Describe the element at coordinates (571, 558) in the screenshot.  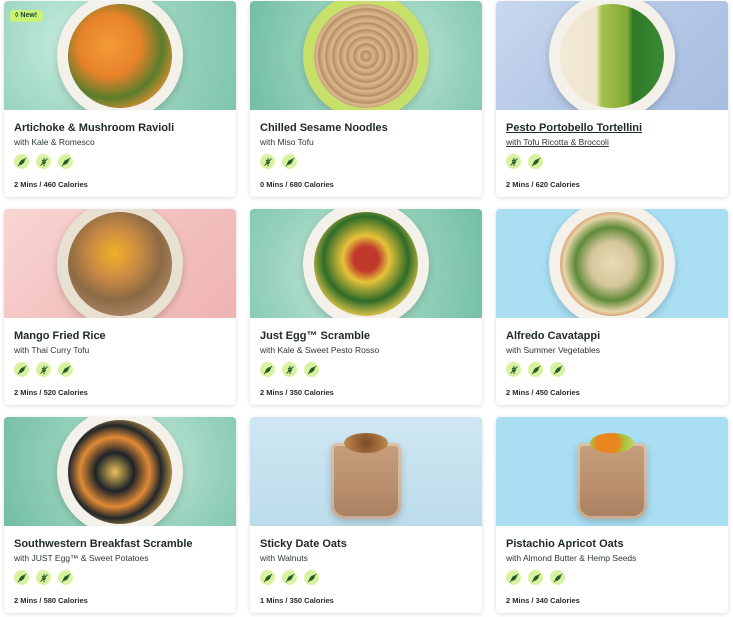
I see `meal-subtitle: with Almond Butter & Hemp Seeds` at that location.